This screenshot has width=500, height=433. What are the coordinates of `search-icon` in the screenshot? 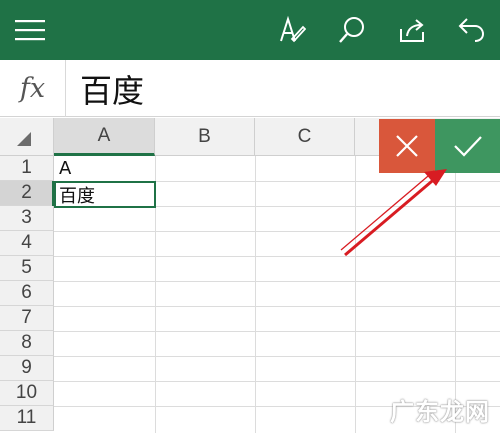 It's located at (352, 30).